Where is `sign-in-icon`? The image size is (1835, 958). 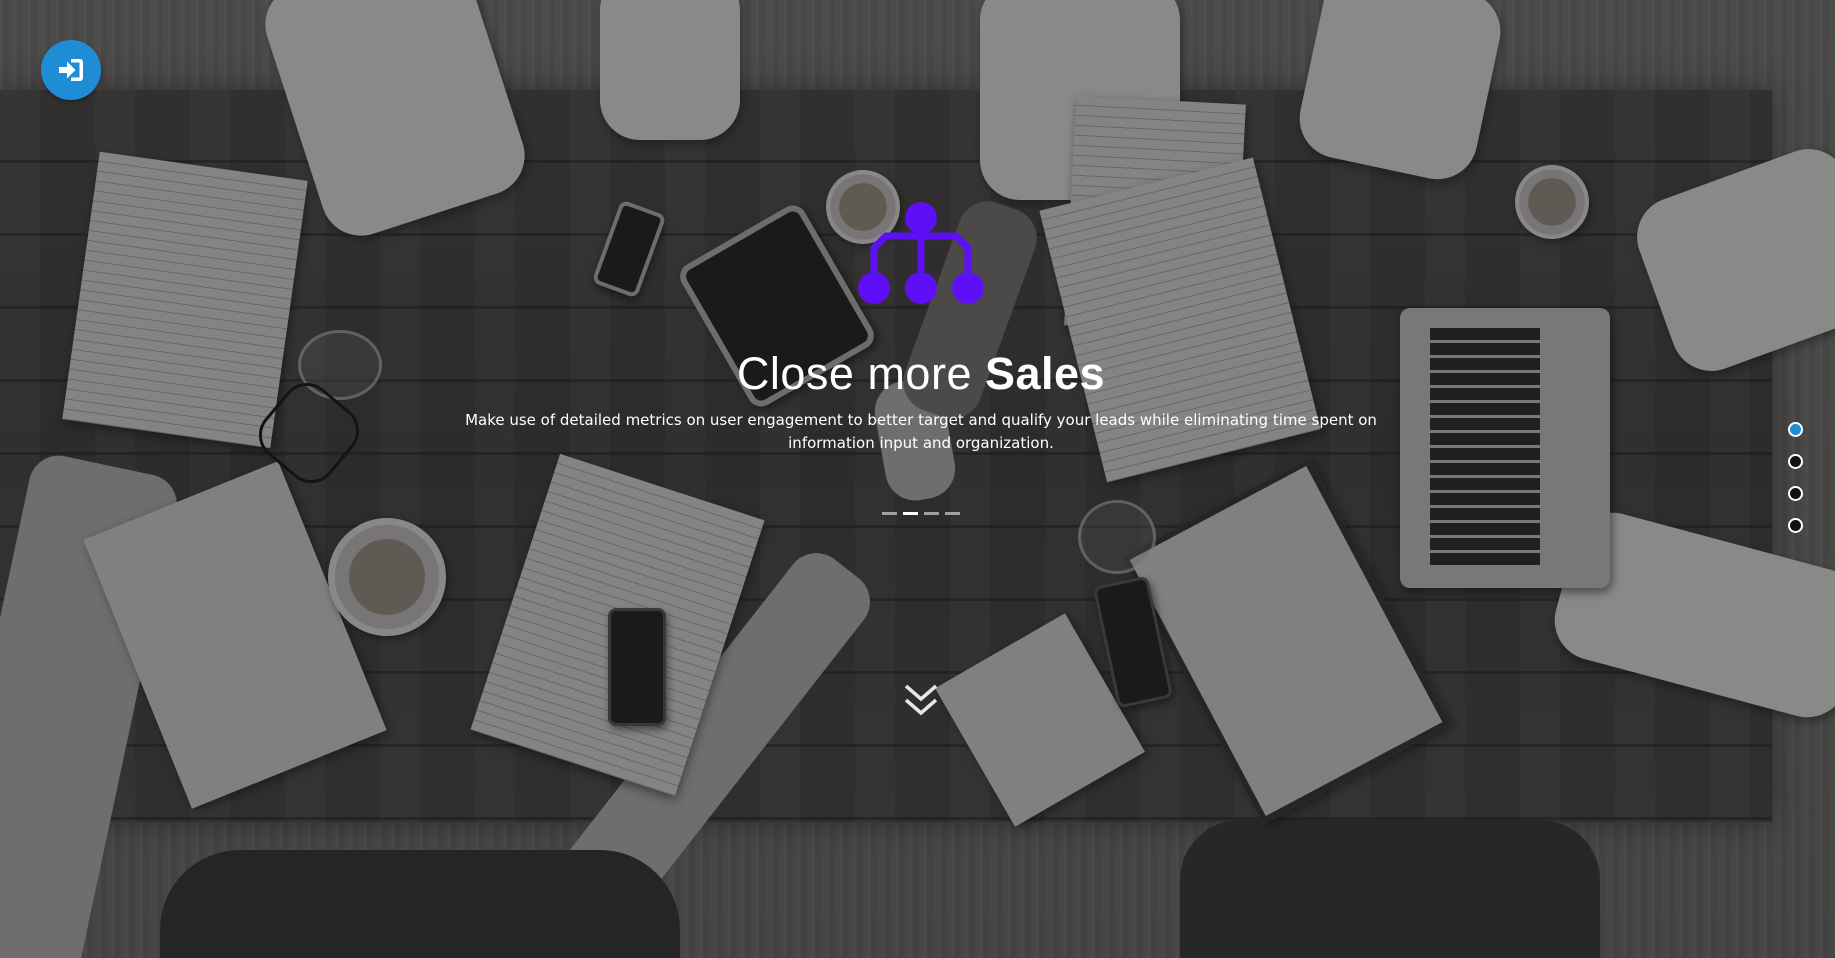
sign-in-icon is located at coordinates (71, 70).